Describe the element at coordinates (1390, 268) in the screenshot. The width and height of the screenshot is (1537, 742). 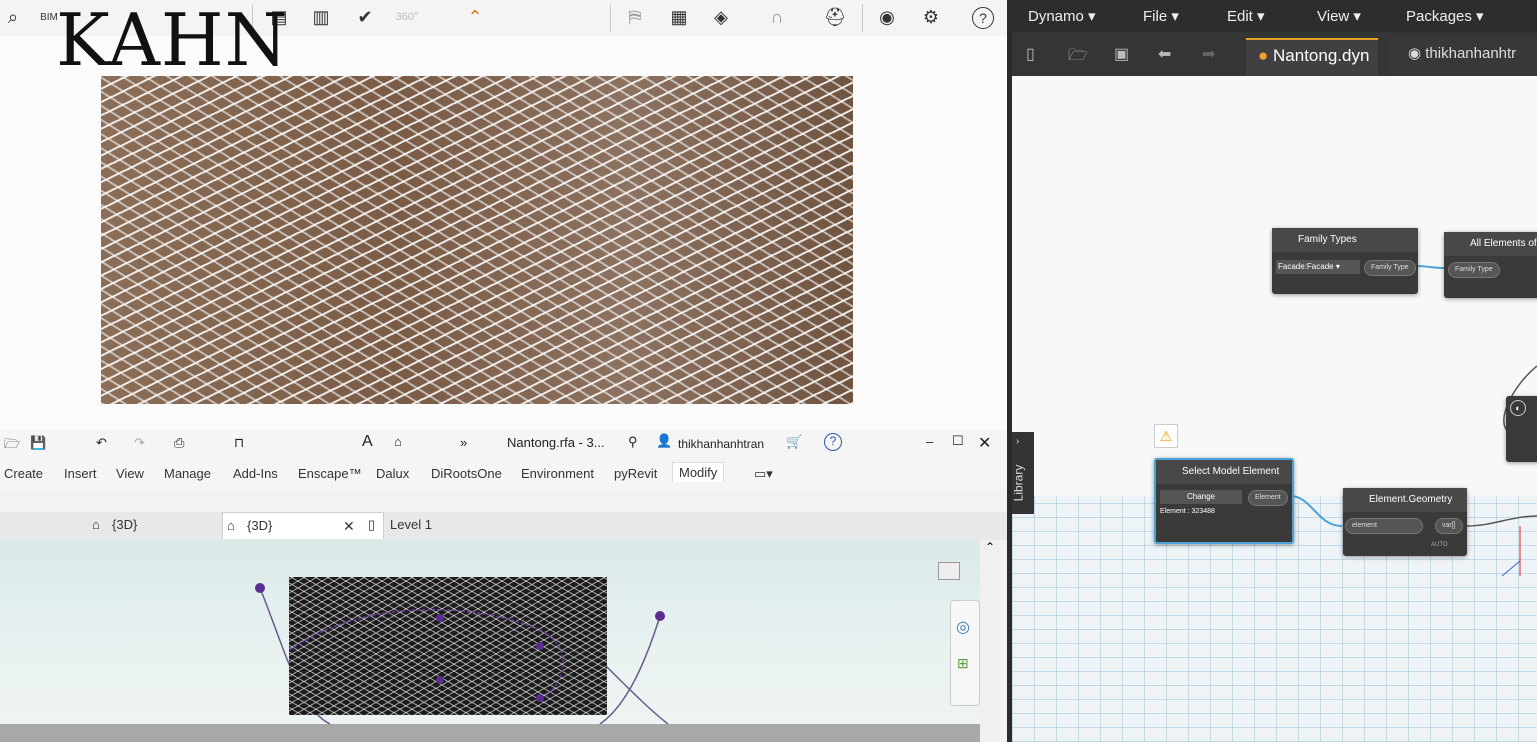
I see `output-port: Family Type` at that location.